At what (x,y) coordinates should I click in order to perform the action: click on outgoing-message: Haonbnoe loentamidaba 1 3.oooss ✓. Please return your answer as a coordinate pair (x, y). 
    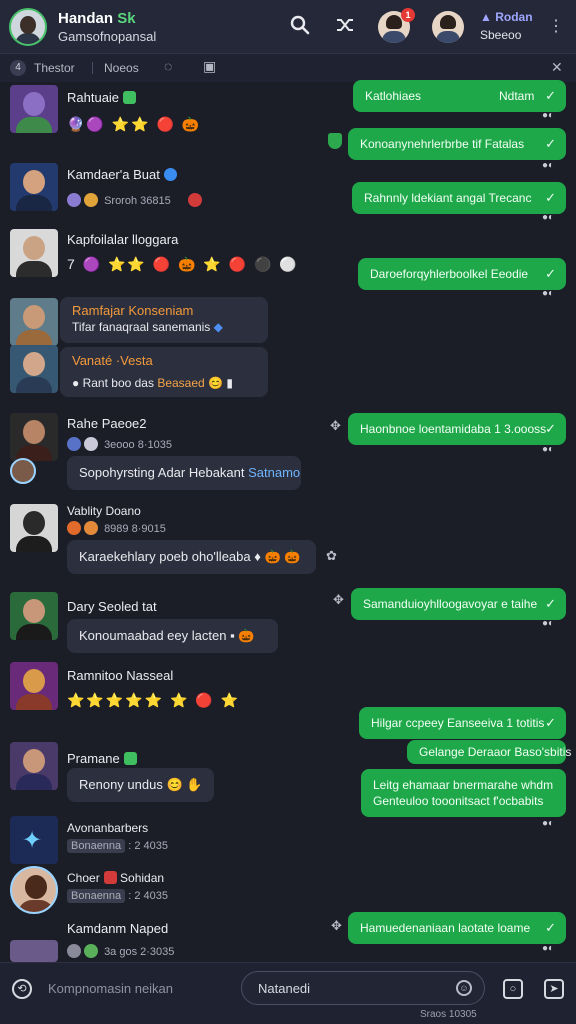
    Looking at the image, I should click on (457, 429).